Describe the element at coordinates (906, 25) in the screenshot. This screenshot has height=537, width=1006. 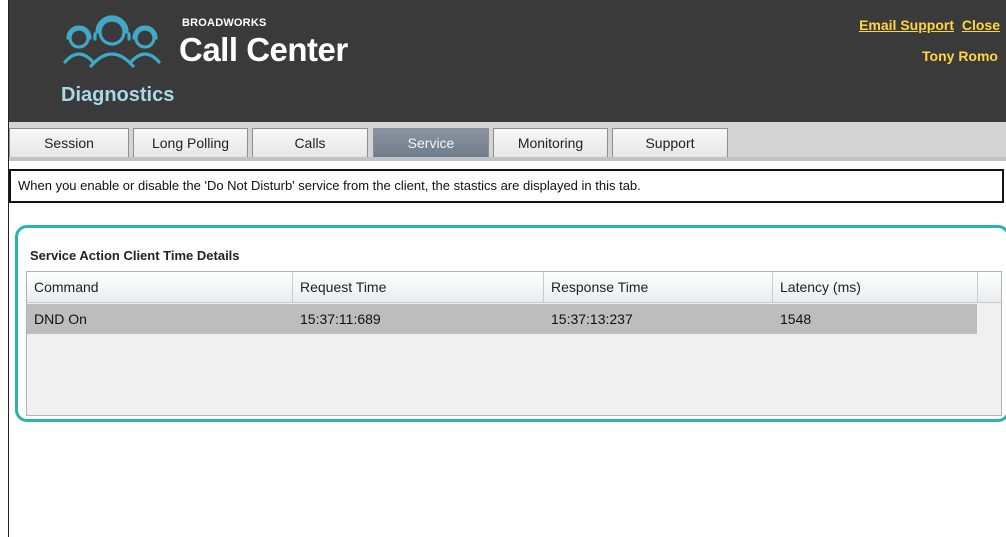
I see `email-support-link: Email Support` at that location.